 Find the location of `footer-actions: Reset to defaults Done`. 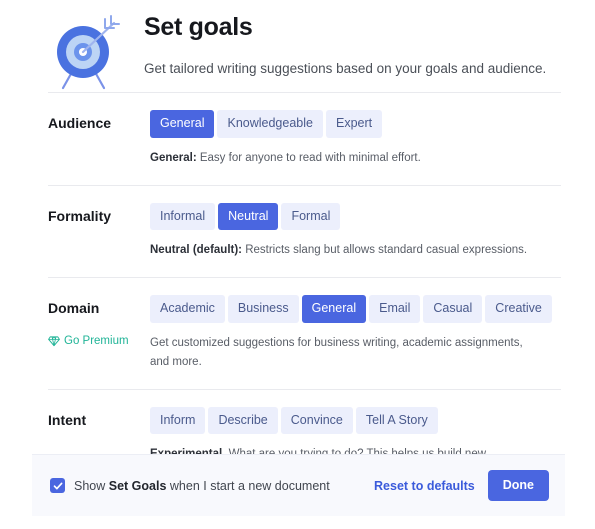

footer-actions: Reset to defaults Done is located at coordinates (461, 485).